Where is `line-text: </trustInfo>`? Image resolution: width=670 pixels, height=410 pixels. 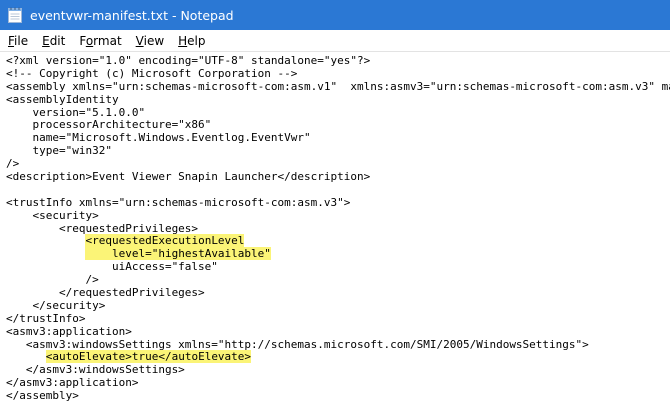
line-text: </trustInfo> is located at coordinates (46, 318).